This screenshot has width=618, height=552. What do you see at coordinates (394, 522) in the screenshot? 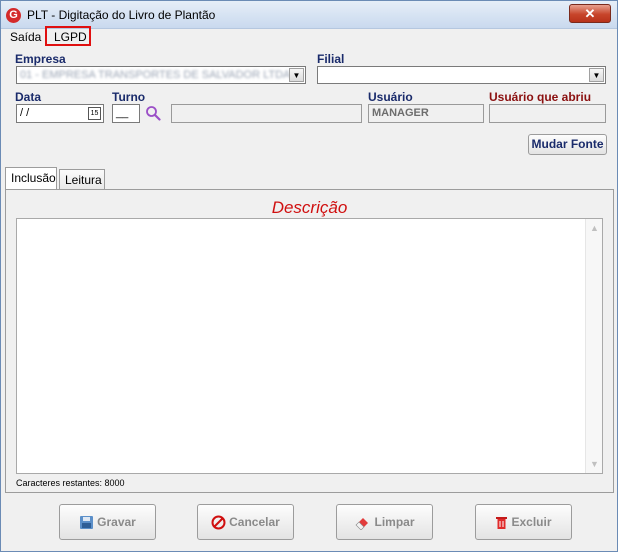
I see `limpar-label: Limpar` at bounding box center [394, 522].